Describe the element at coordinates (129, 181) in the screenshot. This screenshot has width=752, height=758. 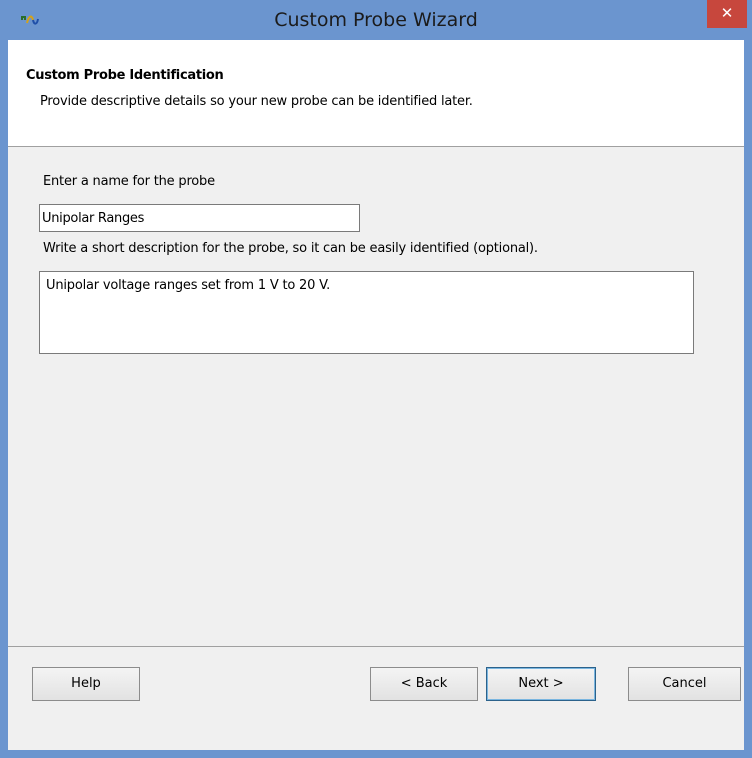
I see `name-label: Enter a name for the probe` at that location.